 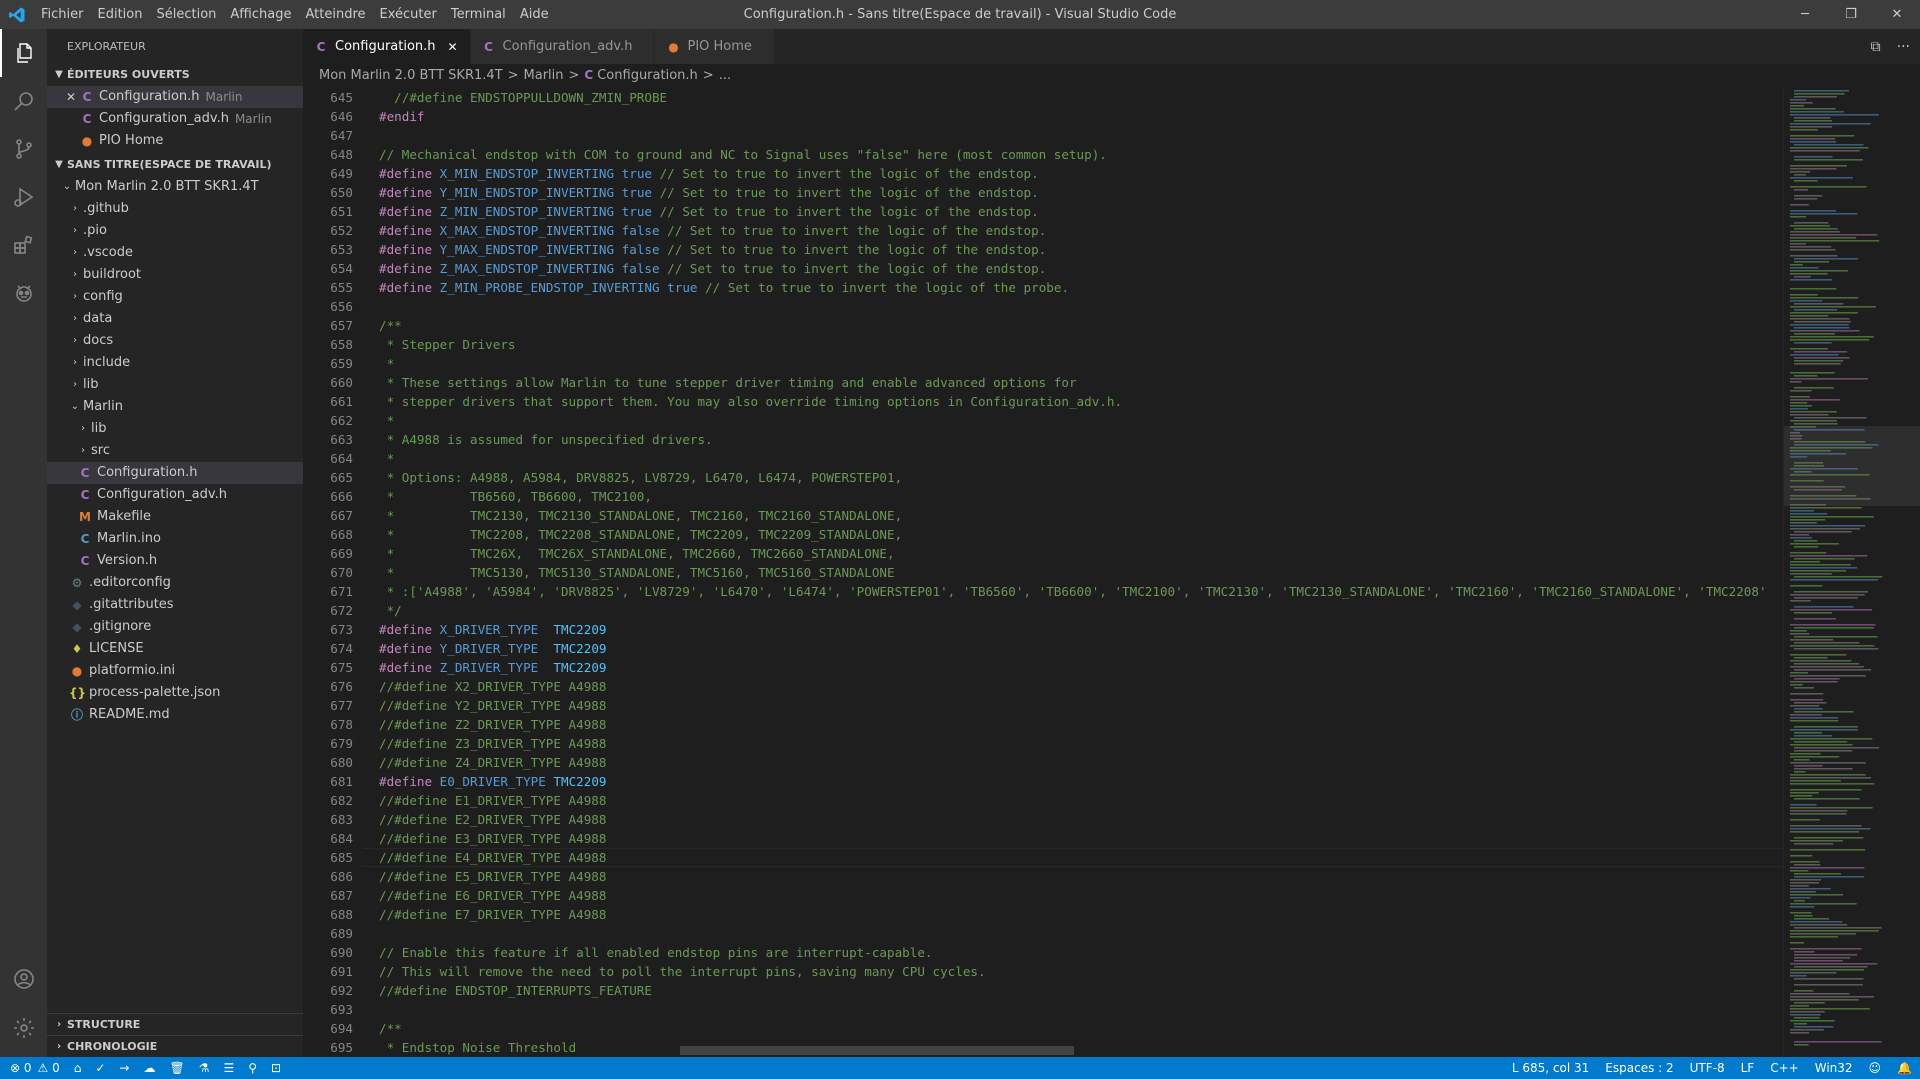 I want to click on tree-folder: › .vscode, so click(x=175, y=253).